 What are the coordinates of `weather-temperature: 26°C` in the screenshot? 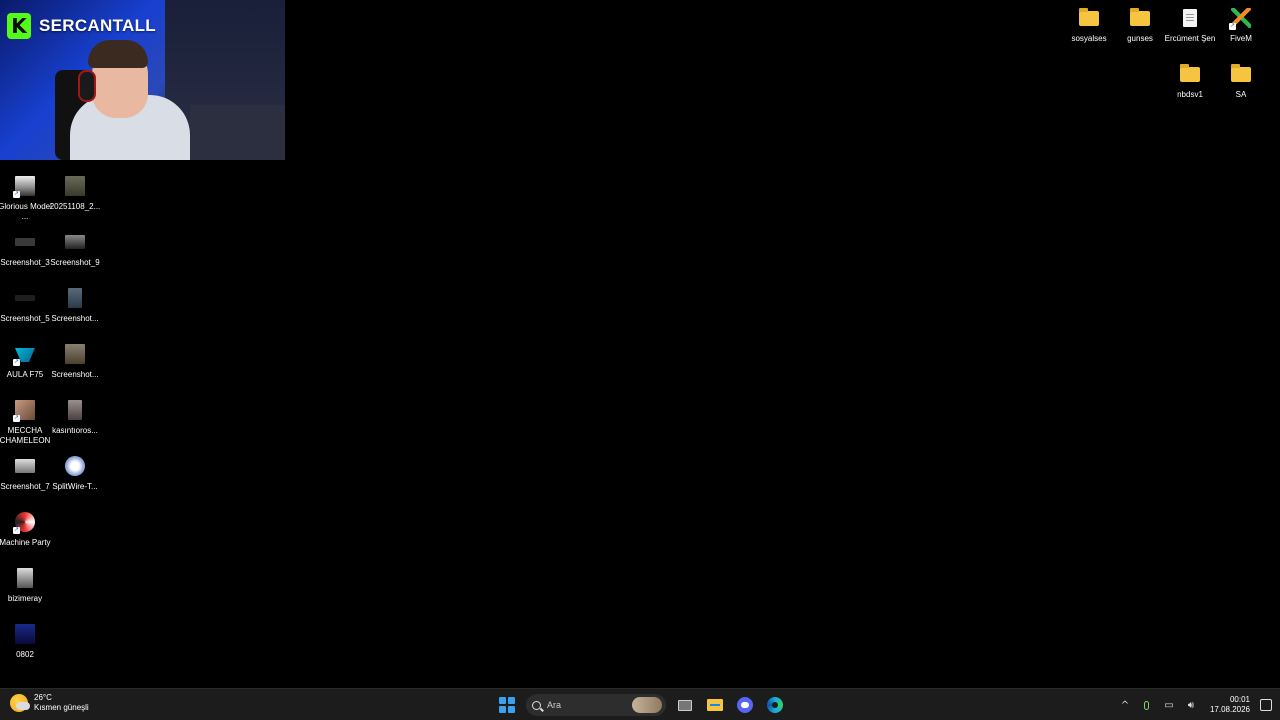 It's located at (43, 697).